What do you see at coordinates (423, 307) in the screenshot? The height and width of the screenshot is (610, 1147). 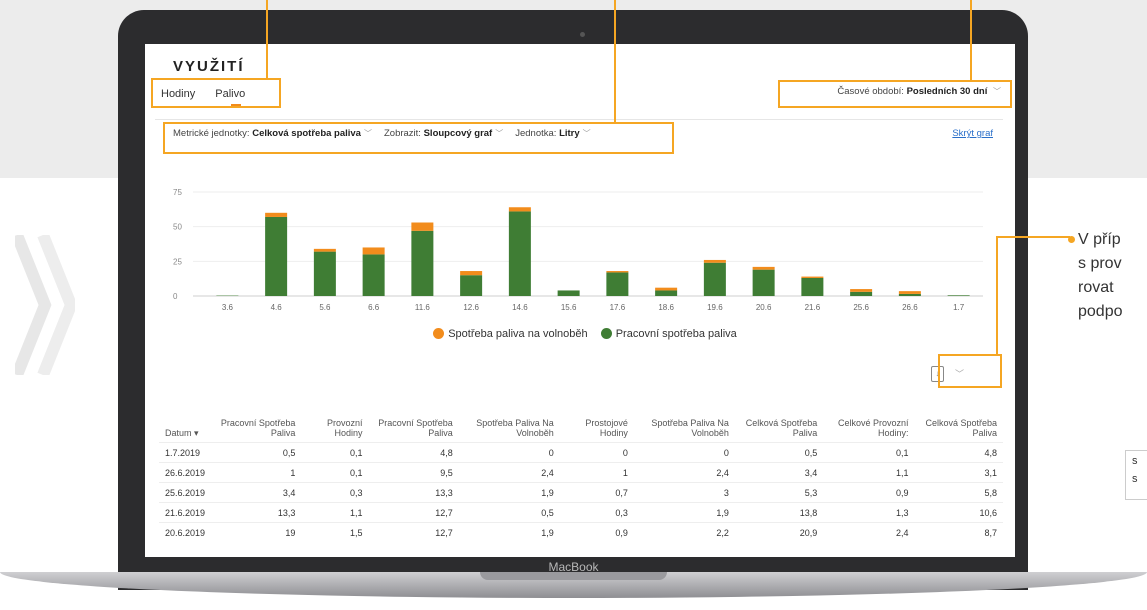 I see `x-tick-label: 11.6` at bounding box center [423, 307].